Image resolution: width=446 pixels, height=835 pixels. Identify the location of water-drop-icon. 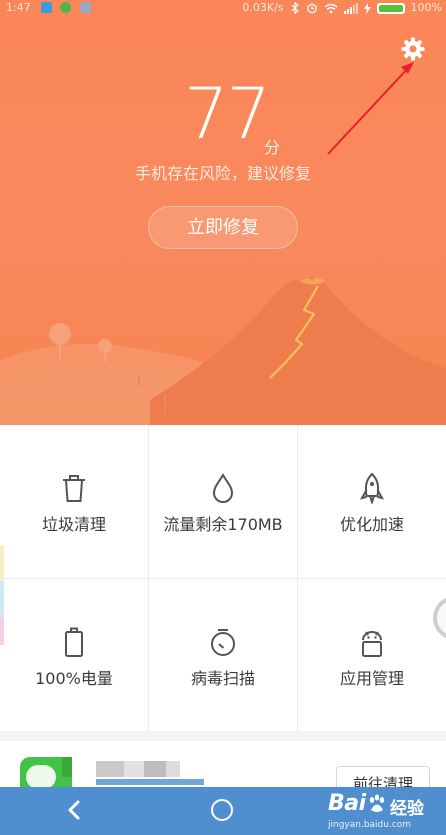
(223, 487).